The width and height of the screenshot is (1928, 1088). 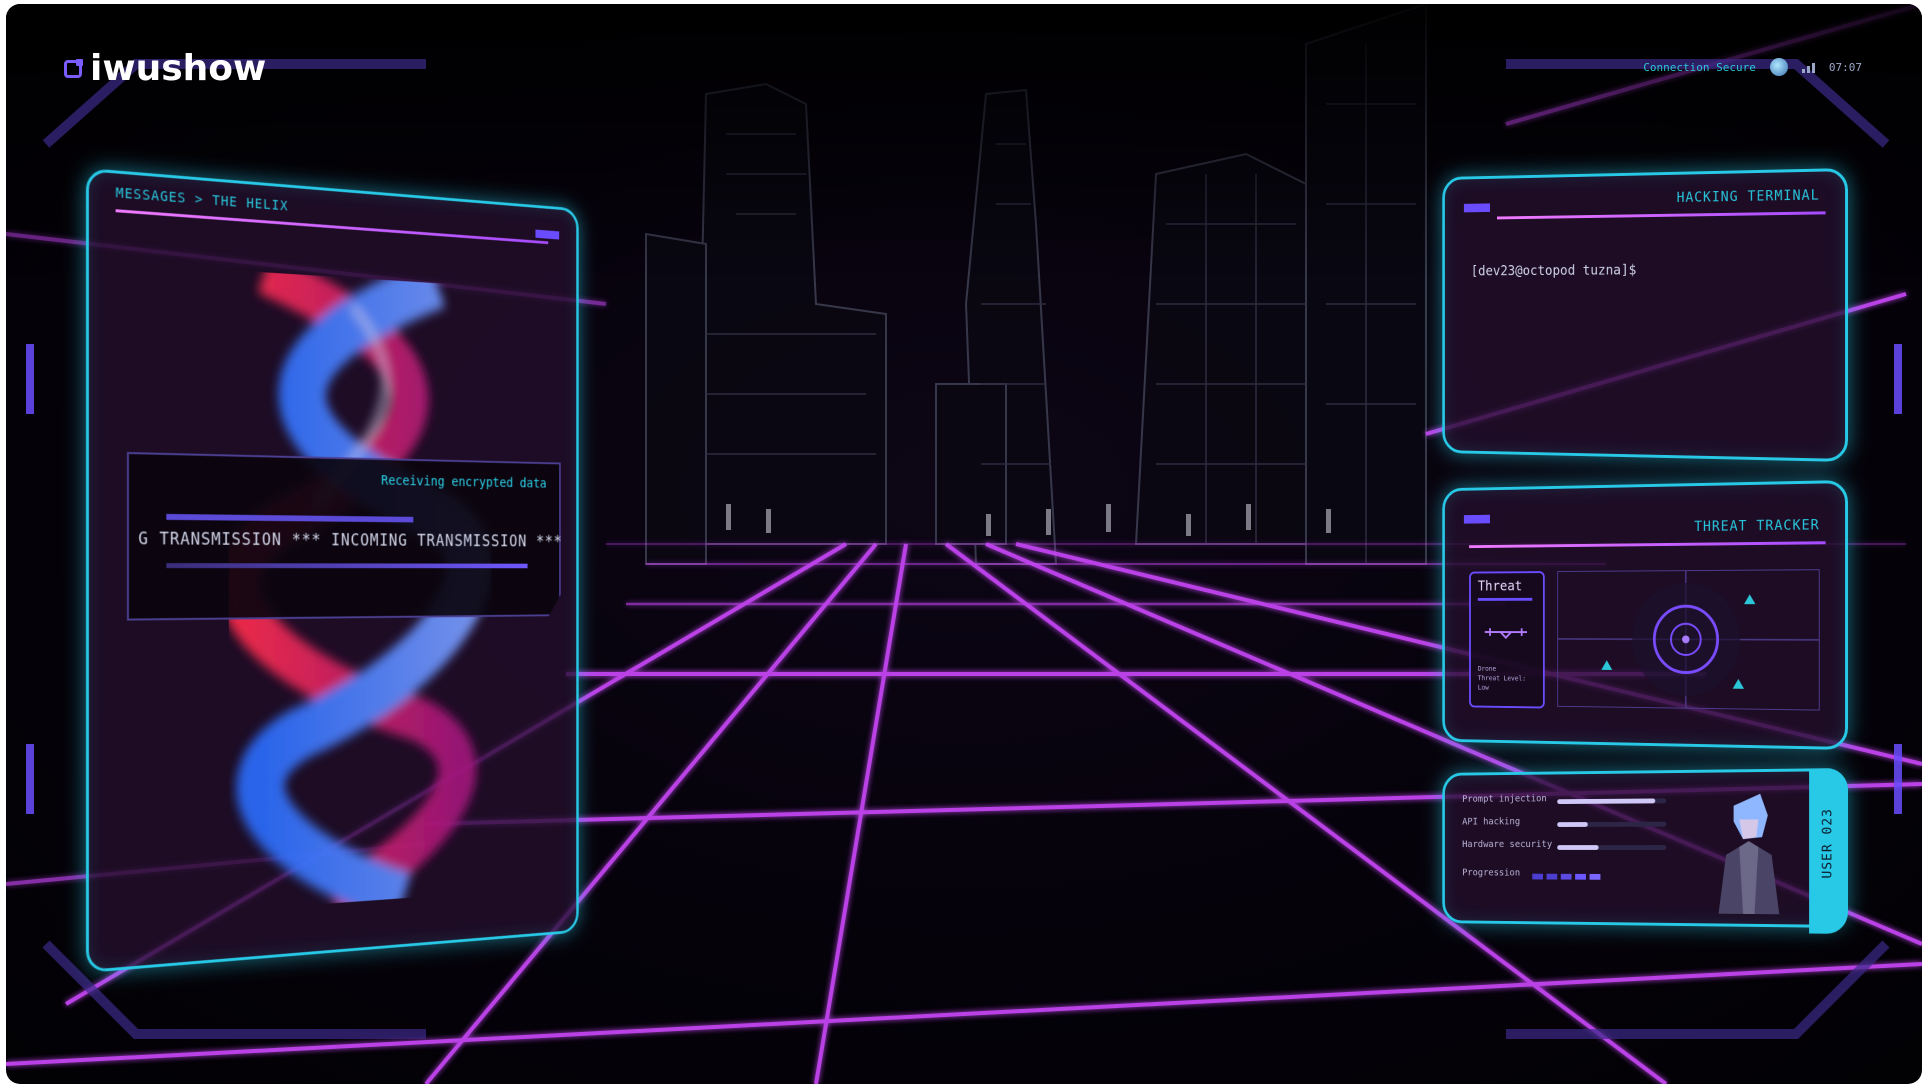 What do you see at coordinates (202, 199) in the screenshot?
I see `messages-breadcrumb: MESSAGES > THE HELIX` at bounding box center [202, 199].